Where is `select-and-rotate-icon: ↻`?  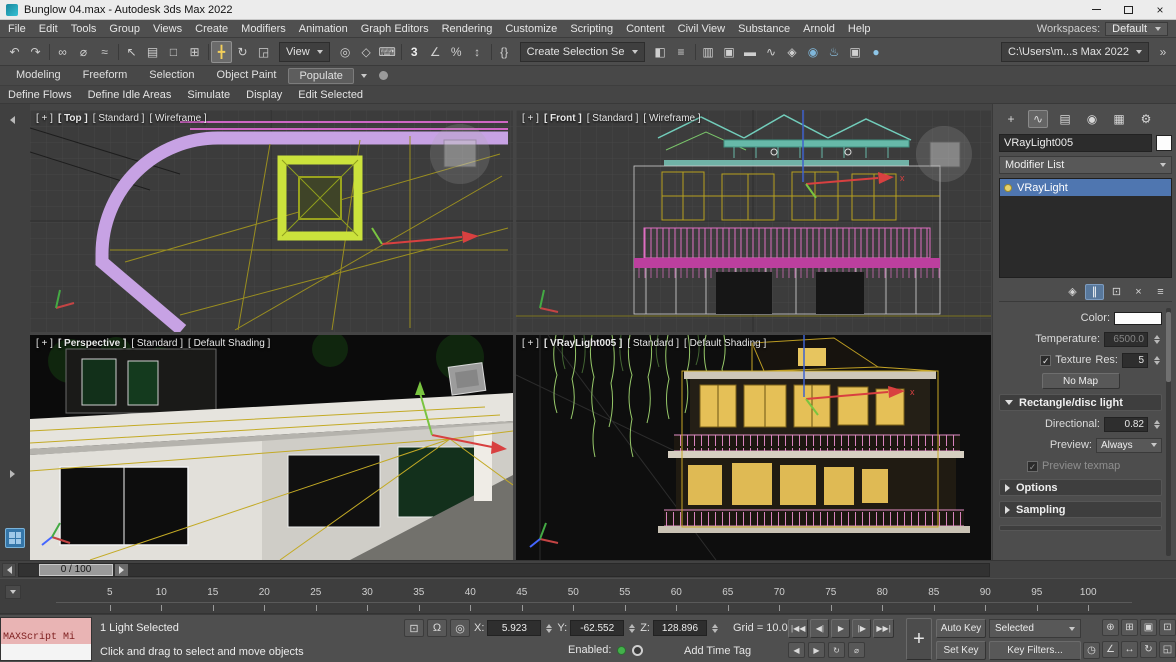 select-and-rotate-icon: ↻ is located at coordinates (242, 52).